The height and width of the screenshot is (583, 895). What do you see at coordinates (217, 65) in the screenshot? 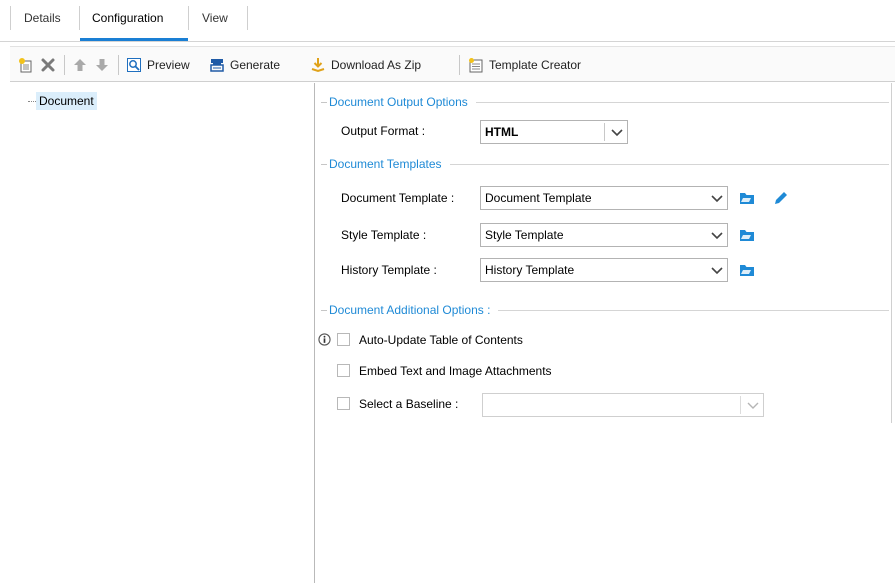
I see `generate-icon` at bounding box center [217, 65].